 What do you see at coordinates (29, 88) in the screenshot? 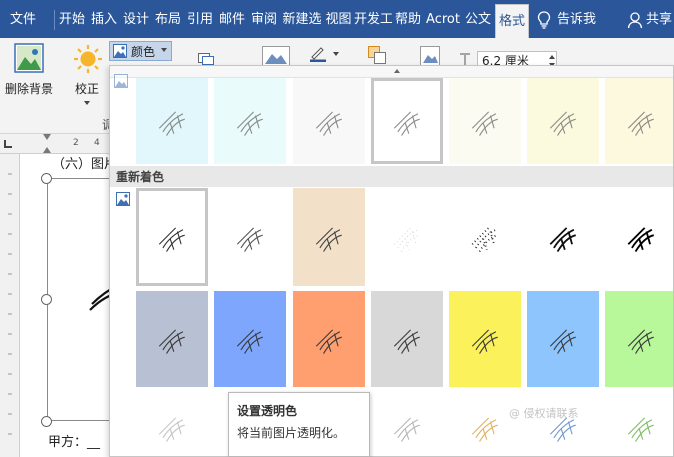
I see `remove-background-button: 删除背景` at bounding box center [29, 88].